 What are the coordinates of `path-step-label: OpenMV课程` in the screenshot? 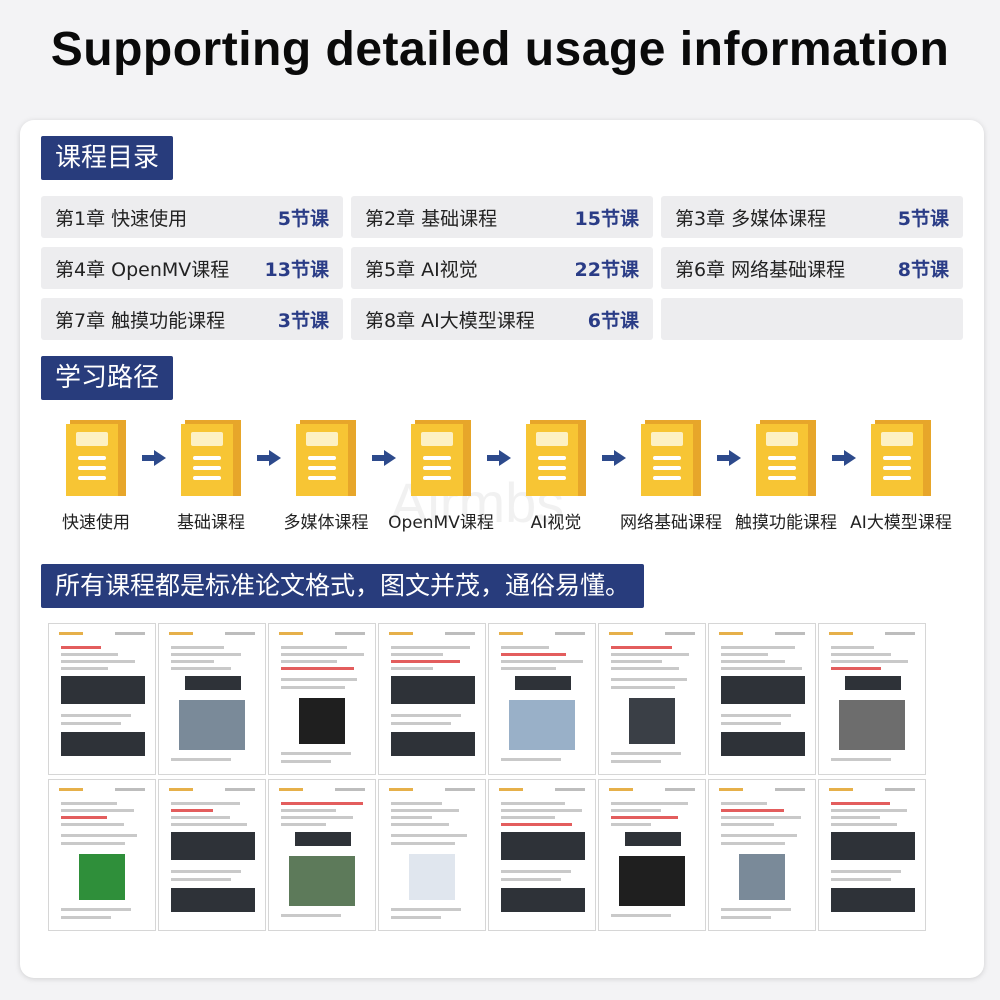 It's located at (441, 523).